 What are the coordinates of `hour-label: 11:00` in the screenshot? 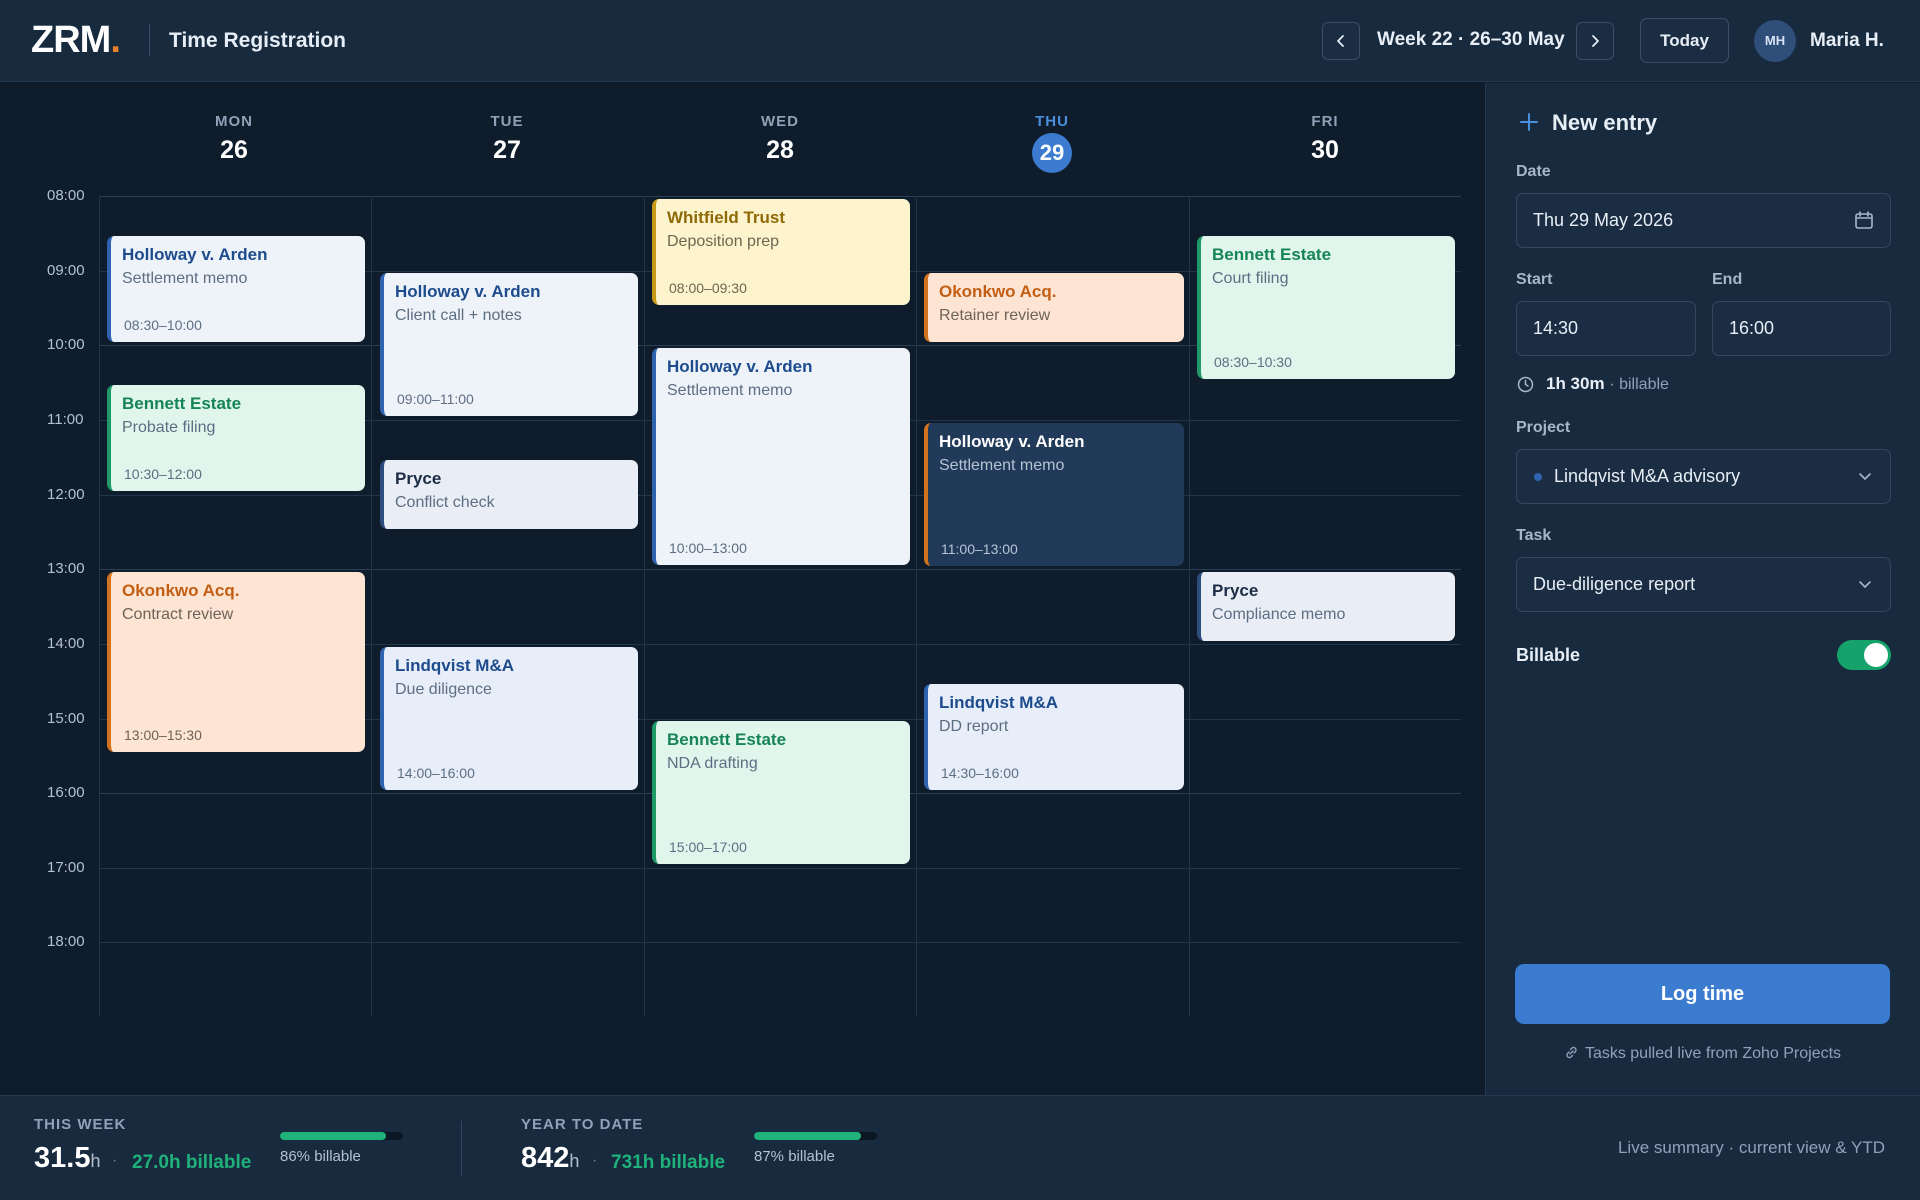 It's located at (65, 419).